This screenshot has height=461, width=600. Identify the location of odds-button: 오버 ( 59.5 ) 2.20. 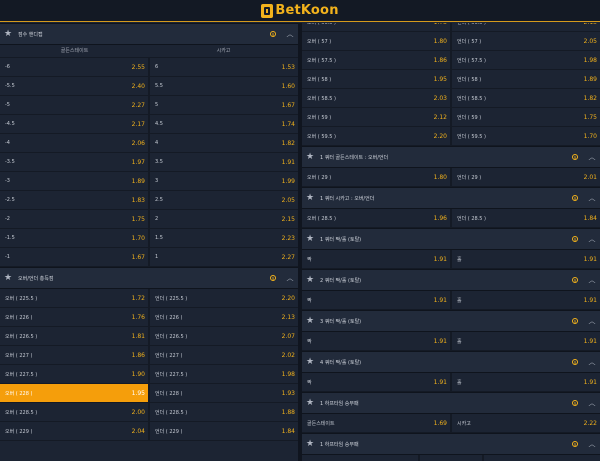
(376, 136).